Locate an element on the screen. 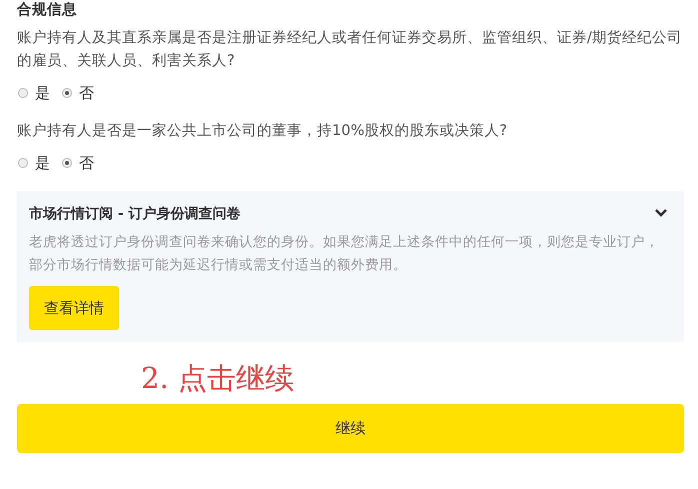  chevron-down-icon is located at coordinates (661, 213).